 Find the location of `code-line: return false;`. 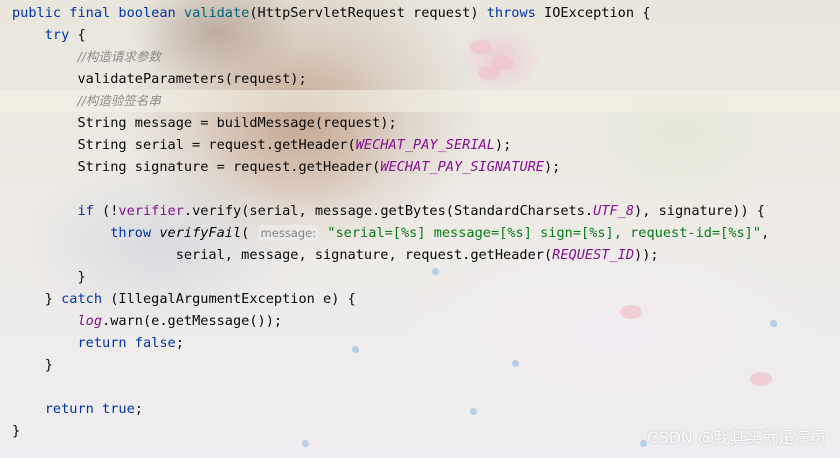

code-line: return false; is located at coordinates (390, 343).